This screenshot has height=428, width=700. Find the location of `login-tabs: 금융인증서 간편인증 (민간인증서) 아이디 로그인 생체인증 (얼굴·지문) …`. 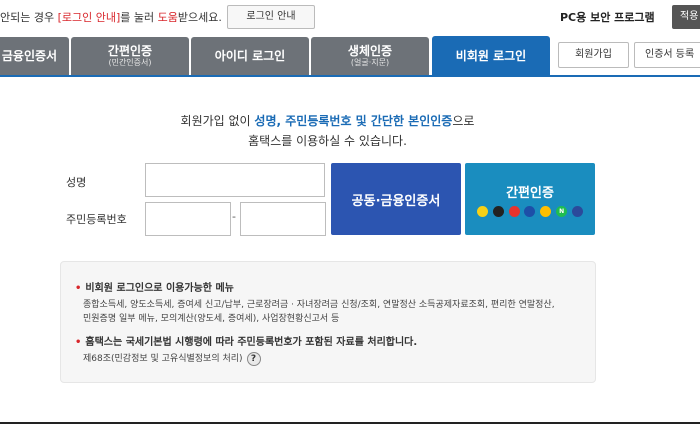

login-tabs: 금융인증서 간편인증 (민간인증서) 아이디 로그인 생체인증 (얼굴·지문) … is located at coordinates (350, 56).